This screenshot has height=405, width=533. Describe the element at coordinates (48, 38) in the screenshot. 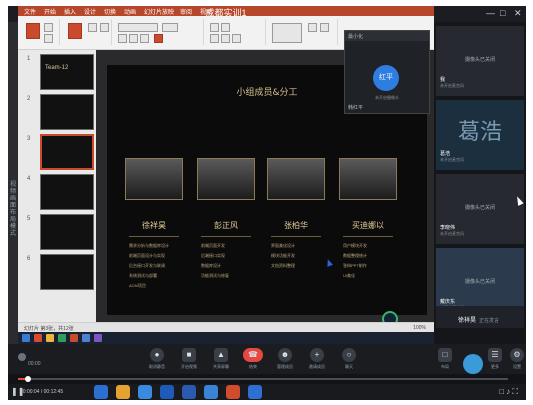

I see `copy-icon` at that location.